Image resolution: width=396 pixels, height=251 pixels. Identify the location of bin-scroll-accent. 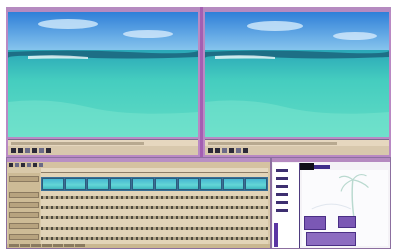
(276, 235).